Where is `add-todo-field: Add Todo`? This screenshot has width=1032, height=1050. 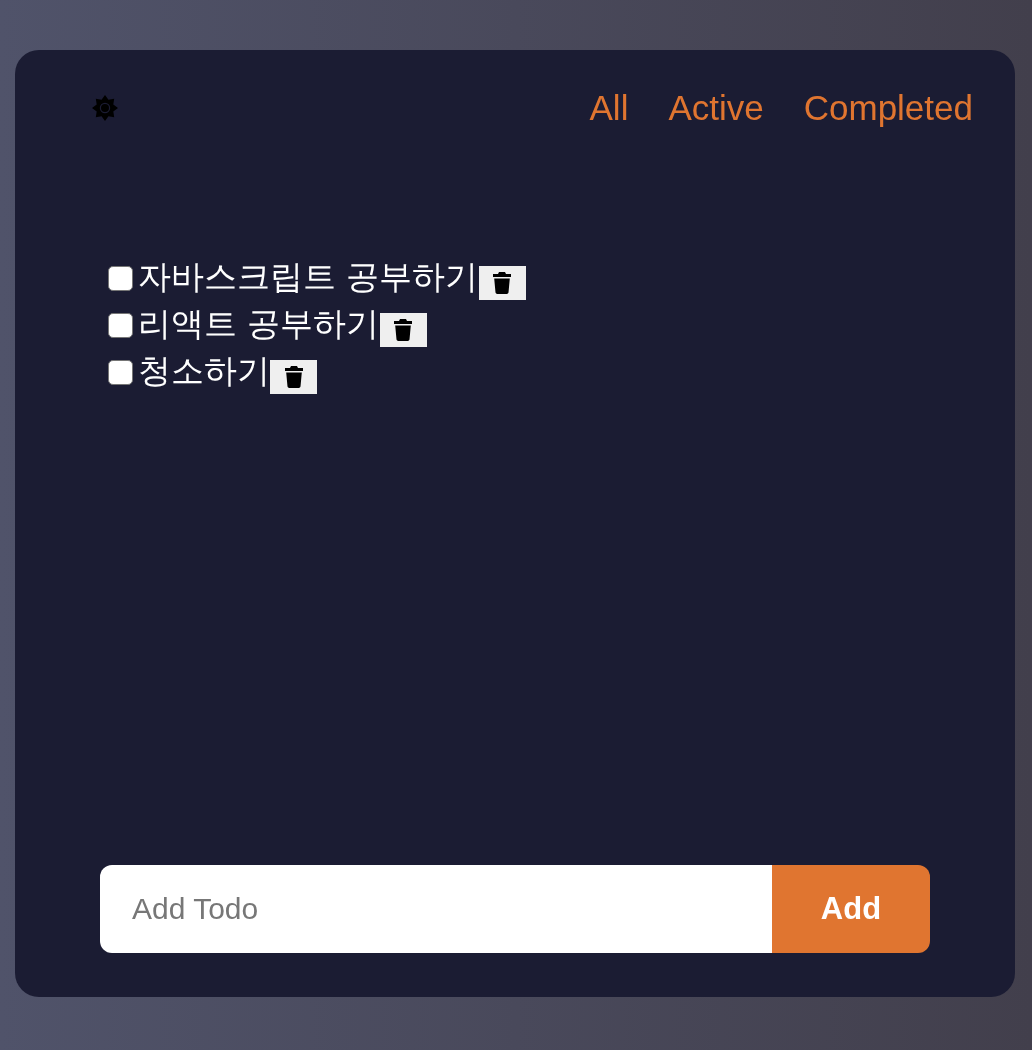
add-todo-field: Add Todo is located at coordinates (436, 909).